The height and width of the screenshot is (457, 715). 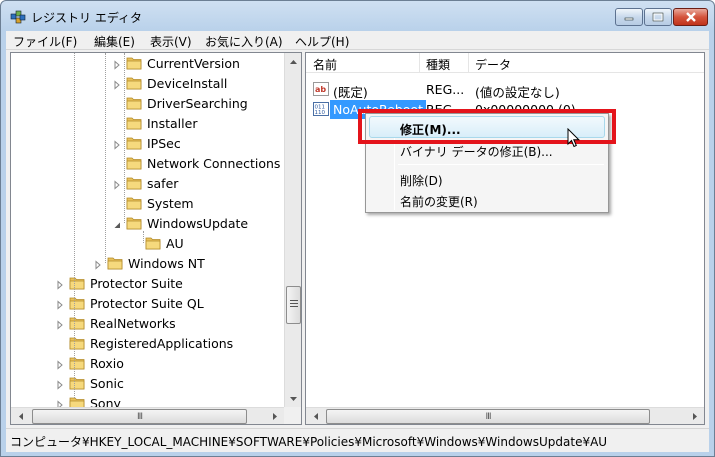 What do you see at coordinates (170, 203) in the screenshot?
I see `tree-item-label: System` at bounding box center [170, 203].